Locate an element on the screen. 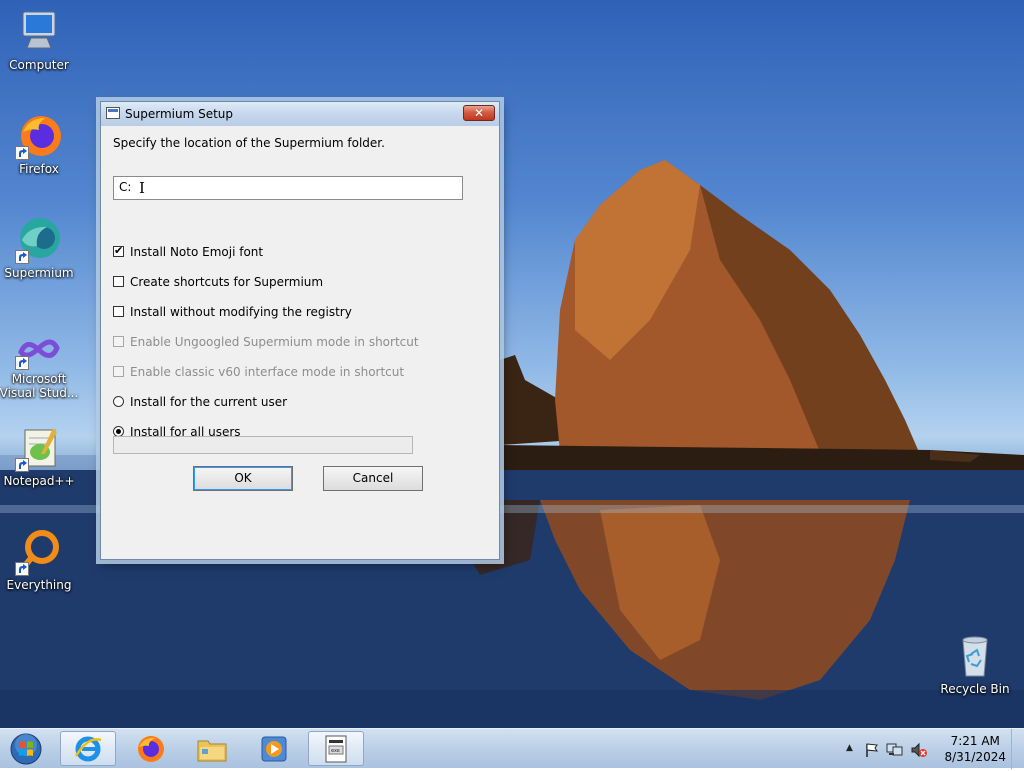 Image resolution: width=1024 pixels, height=771 pixels. desktop-icon-notepadpp: Notepad++ is located at coordinates (40, 456).